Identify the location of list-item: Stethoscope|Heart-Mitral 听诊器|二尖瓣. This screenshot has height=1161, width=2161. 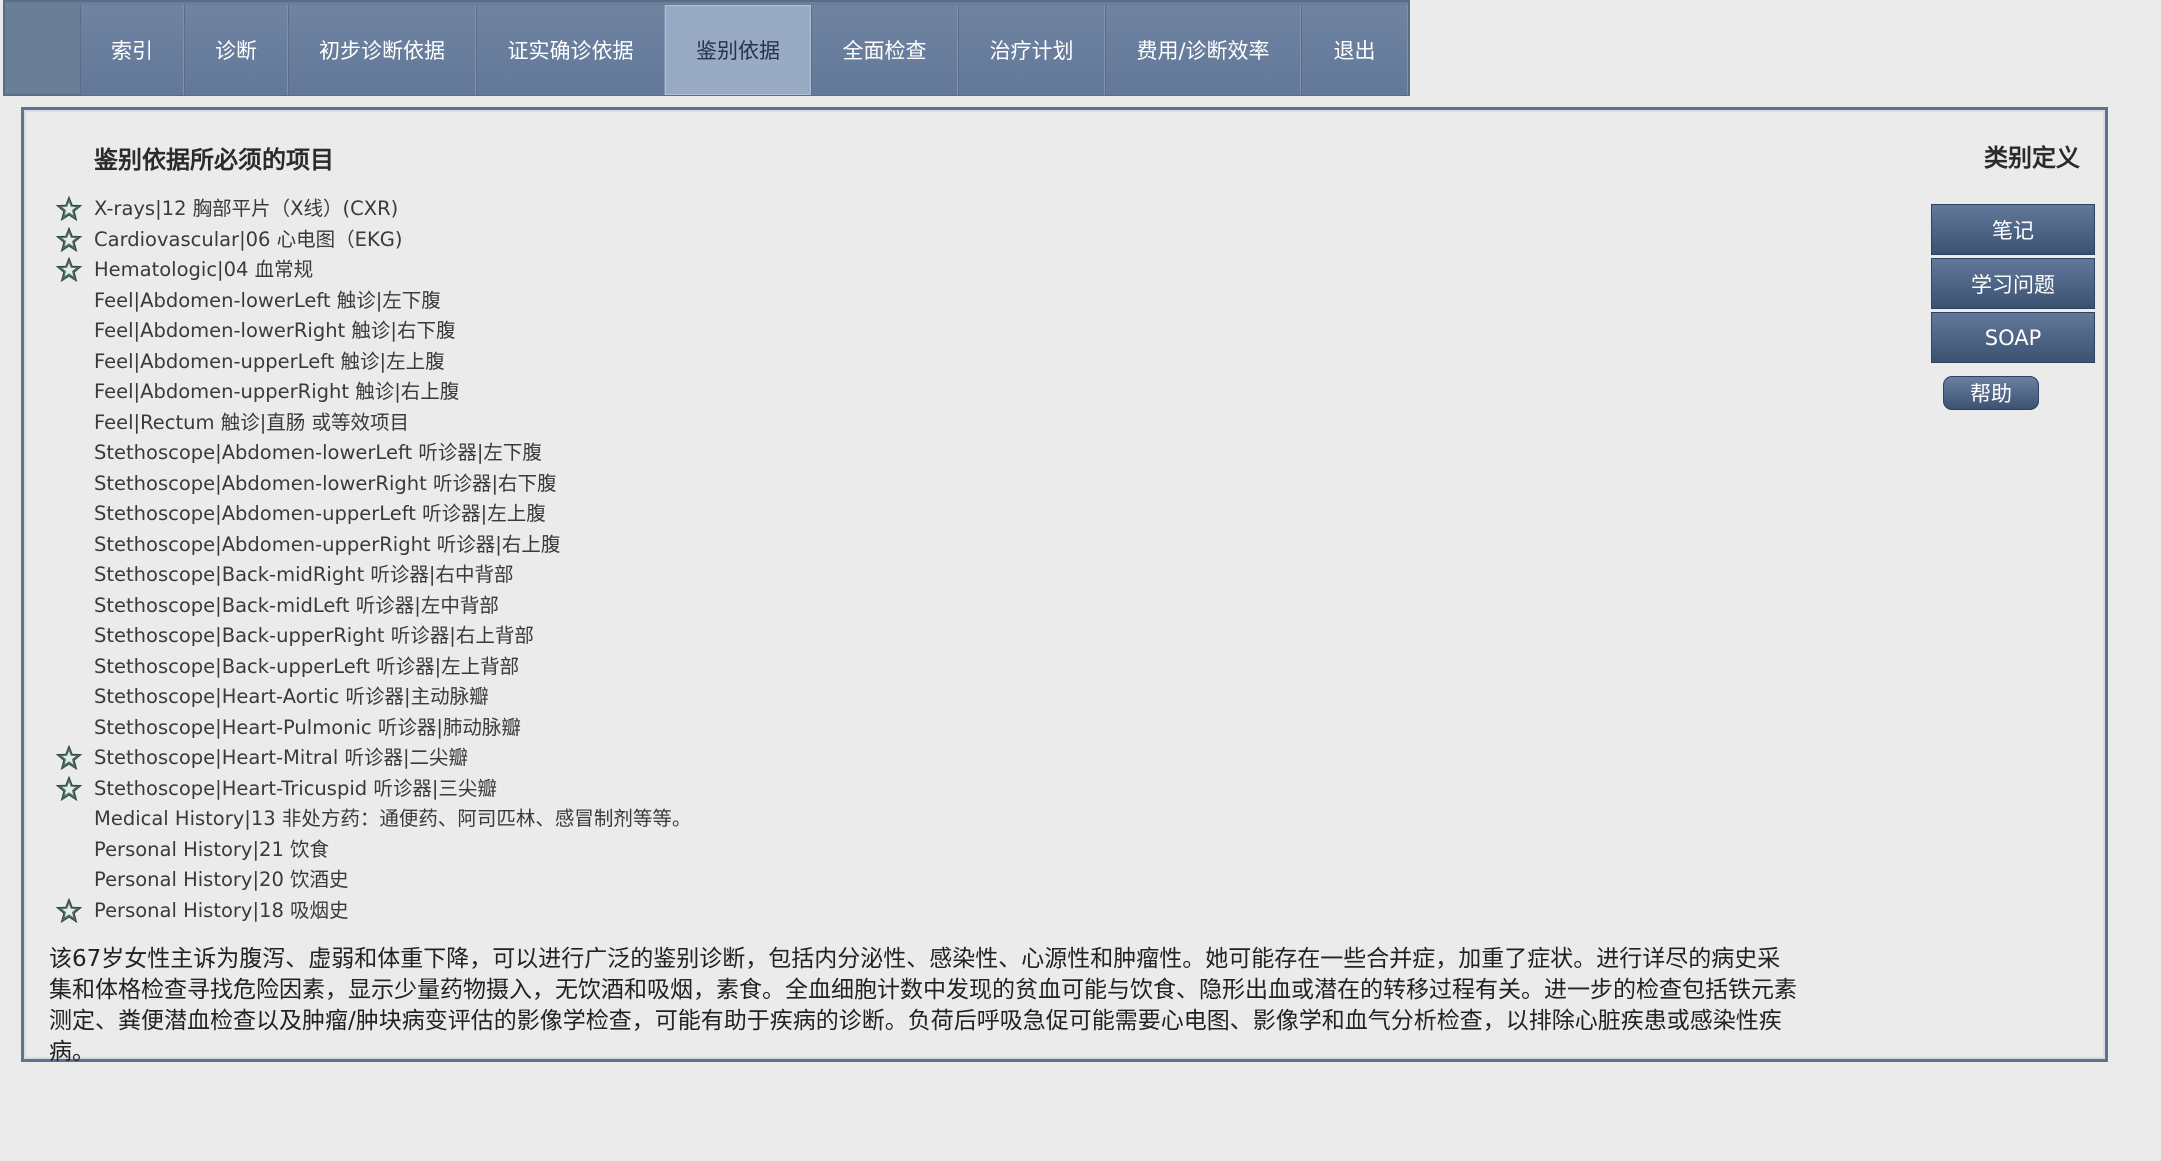
(373, 758).